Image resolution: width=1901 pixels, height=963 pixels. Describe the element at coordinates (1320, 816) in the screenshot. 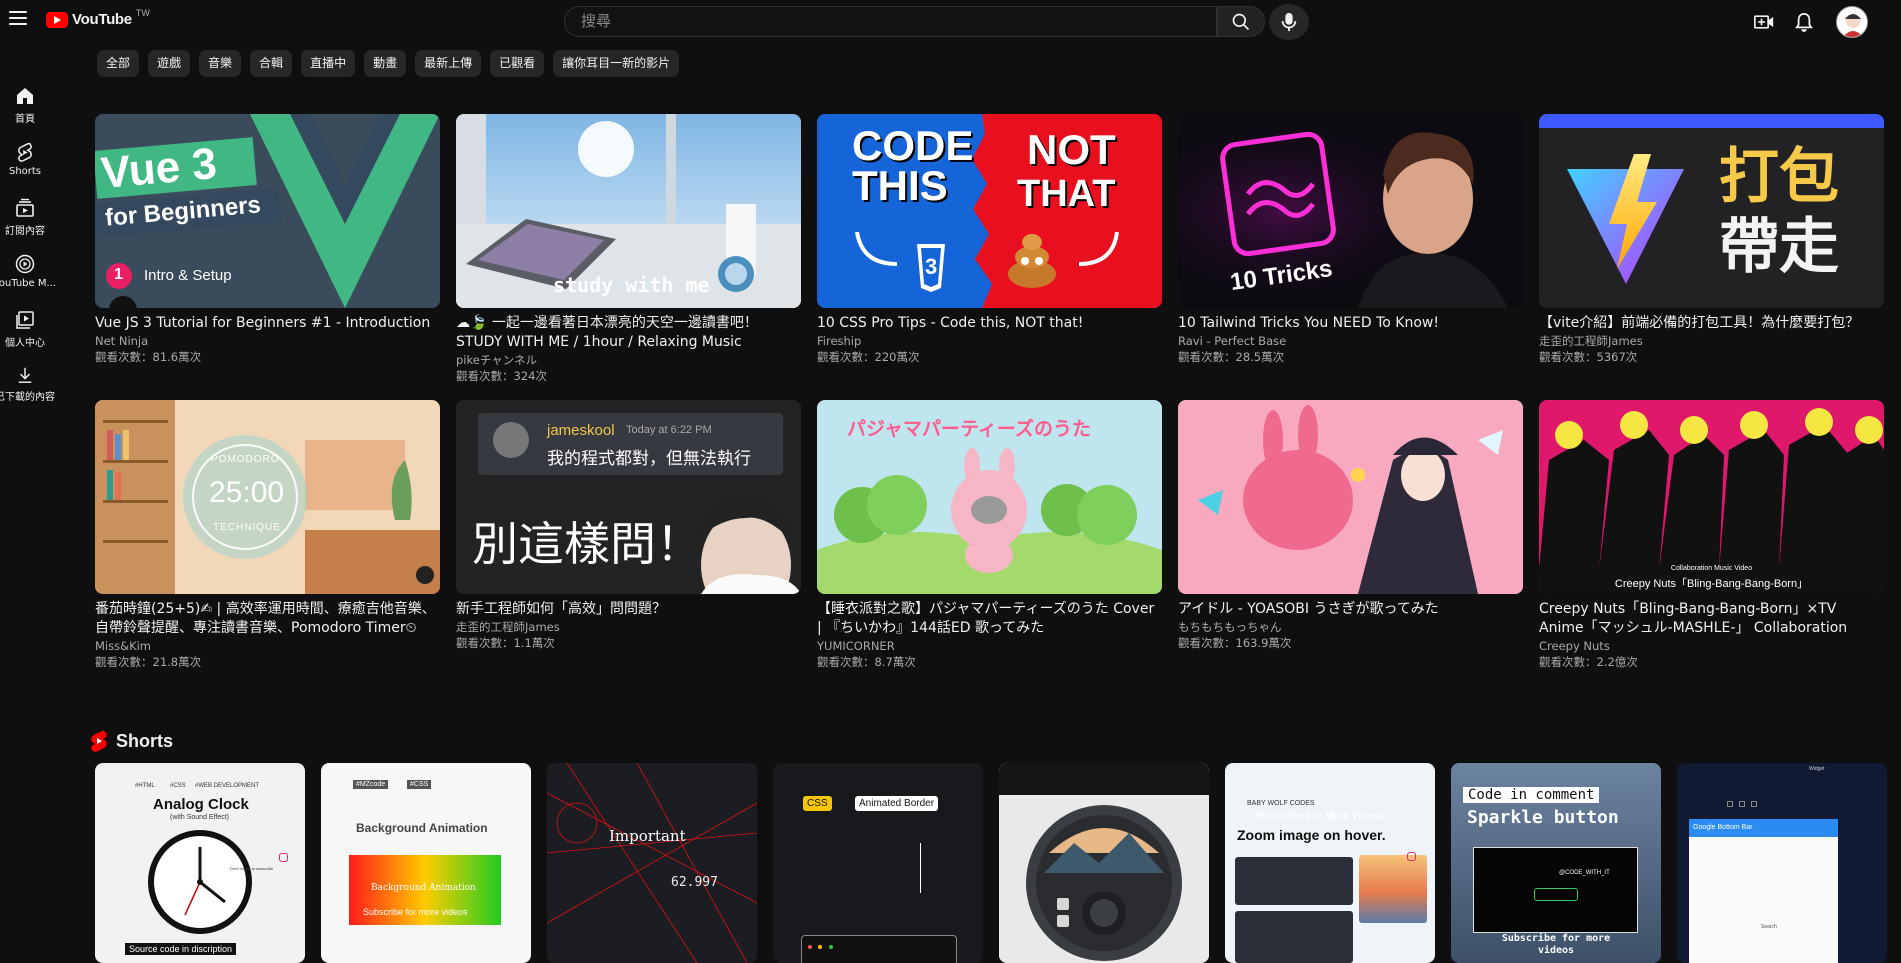

I see `short-text: Subscribe For More Videos` at that location.